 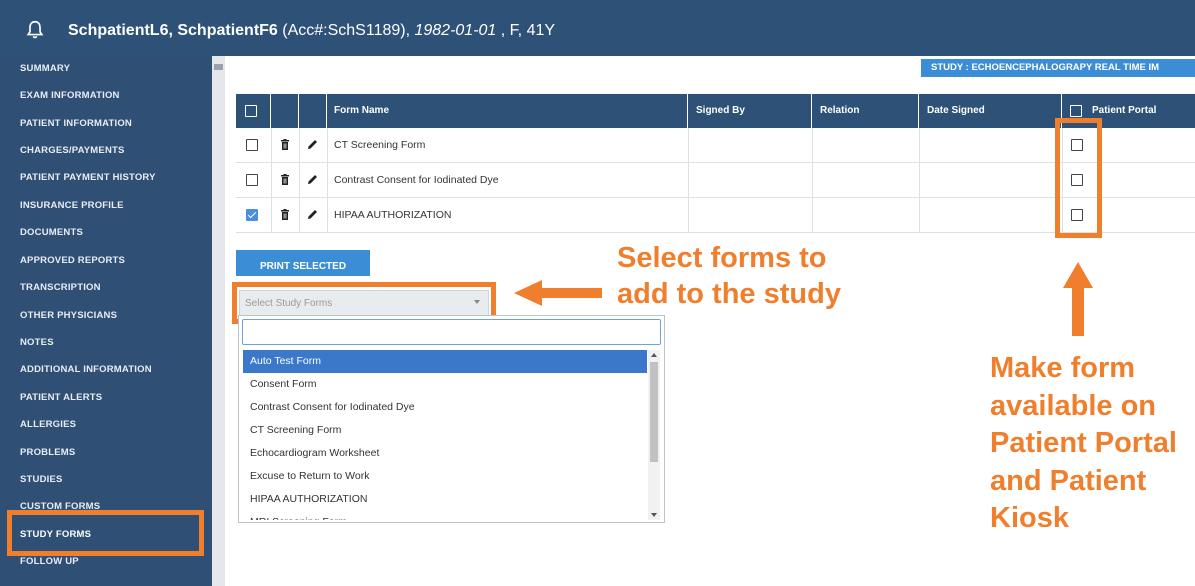 I want to click on dropdown-option: CT Screening Form, so click(x=445, y=430).